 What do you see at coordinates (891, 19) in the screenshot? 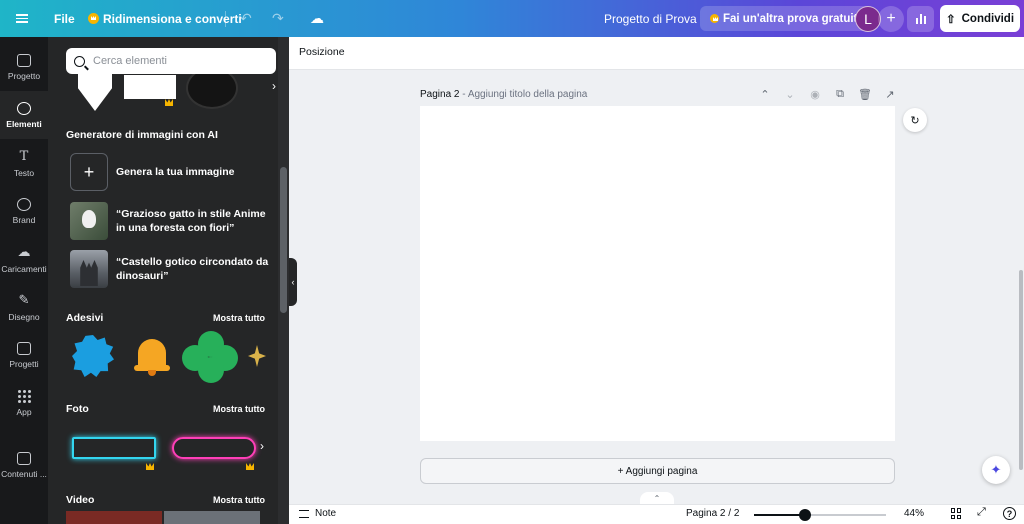
I see `add-collaborator-button: +` at bounding box center [891, 19].